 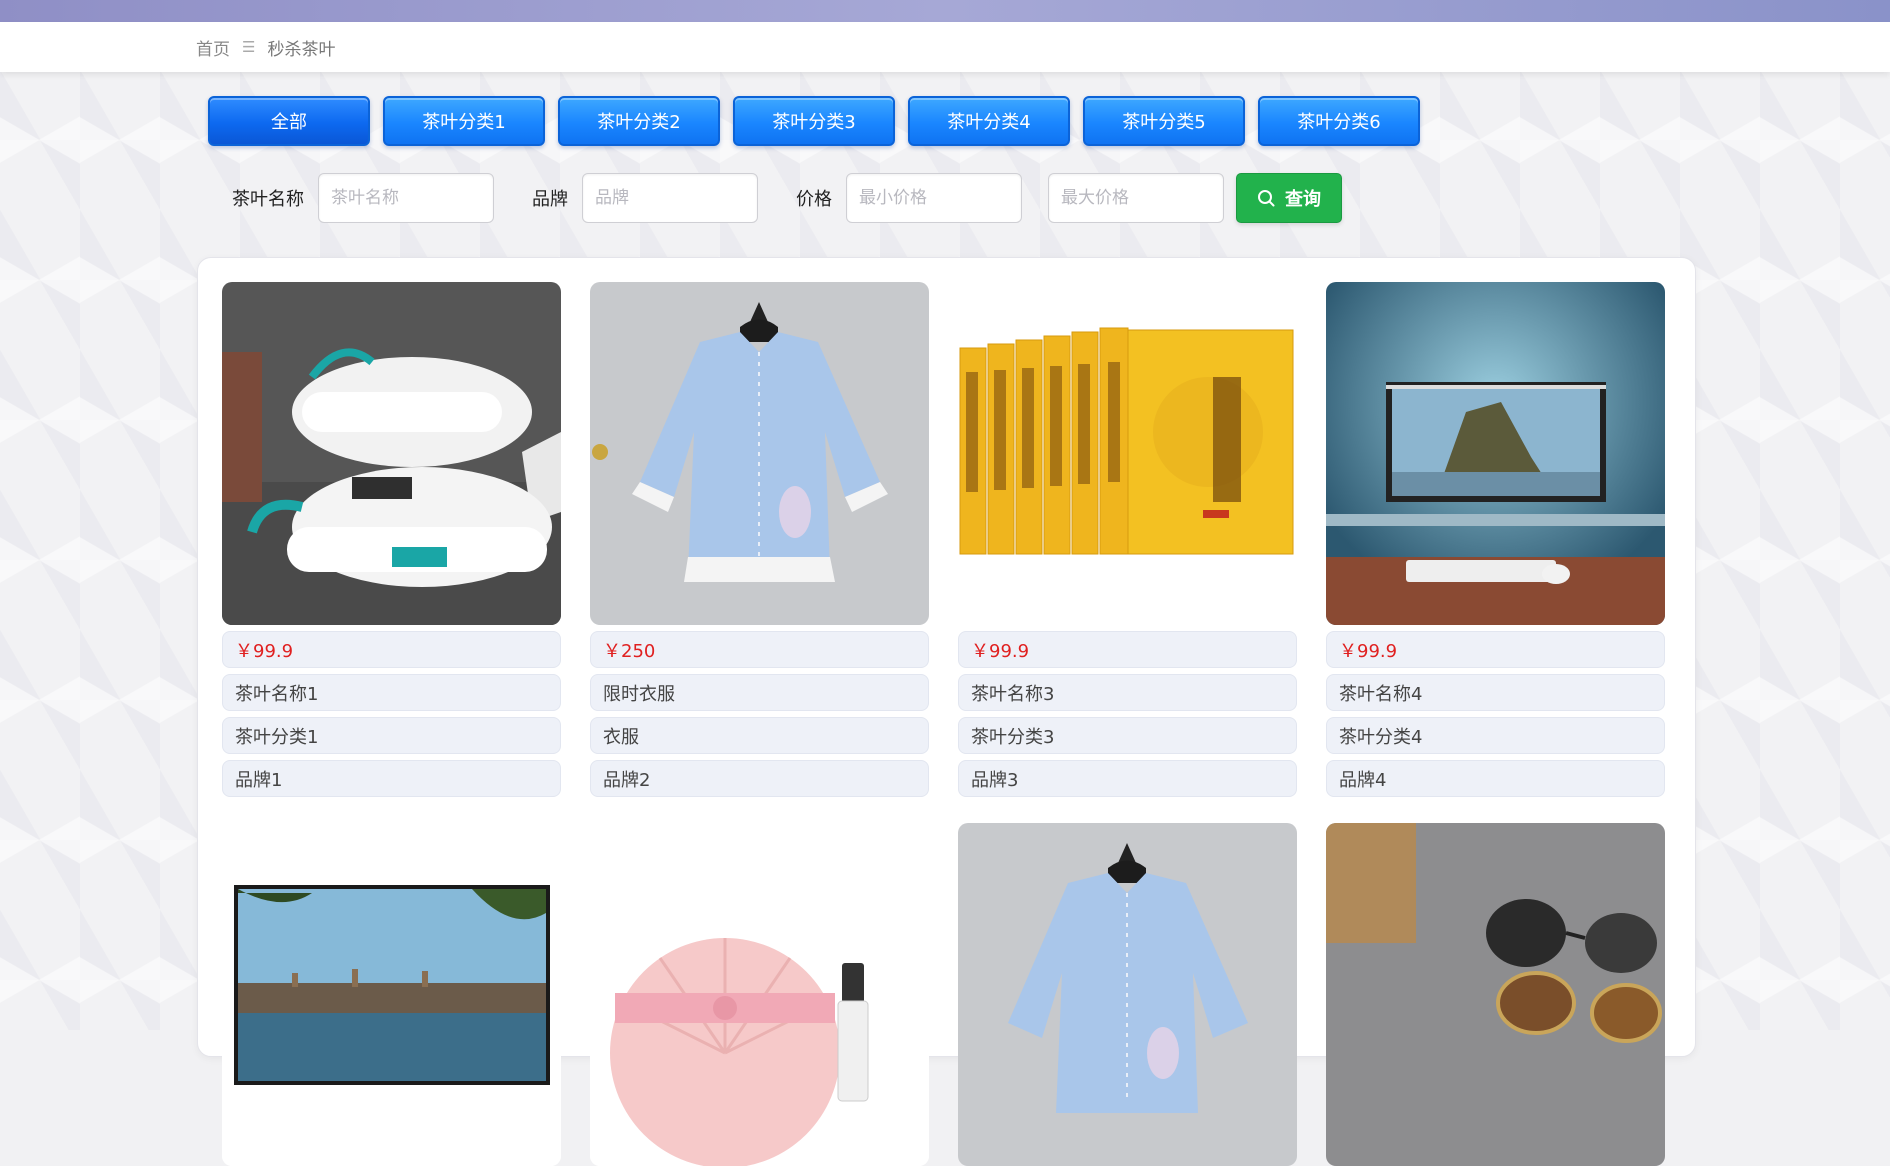 What do you see at coordinates (787, 198) in the screenshot?
I see `search-bar: 茶叶名称 品牌 价格 查询` at bounding box center [787, 198].